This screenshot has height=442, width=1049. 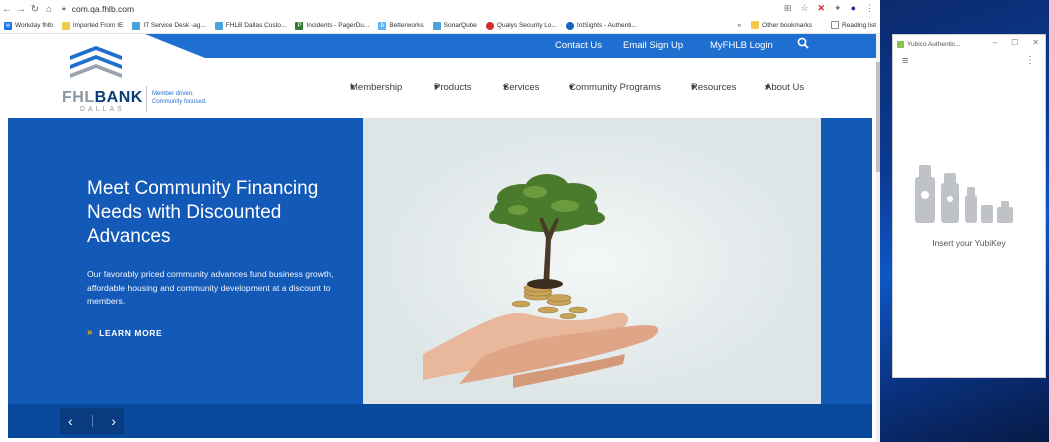 I want to click on menu-kebab-icon: ⋮, so click(x=869, y=8).